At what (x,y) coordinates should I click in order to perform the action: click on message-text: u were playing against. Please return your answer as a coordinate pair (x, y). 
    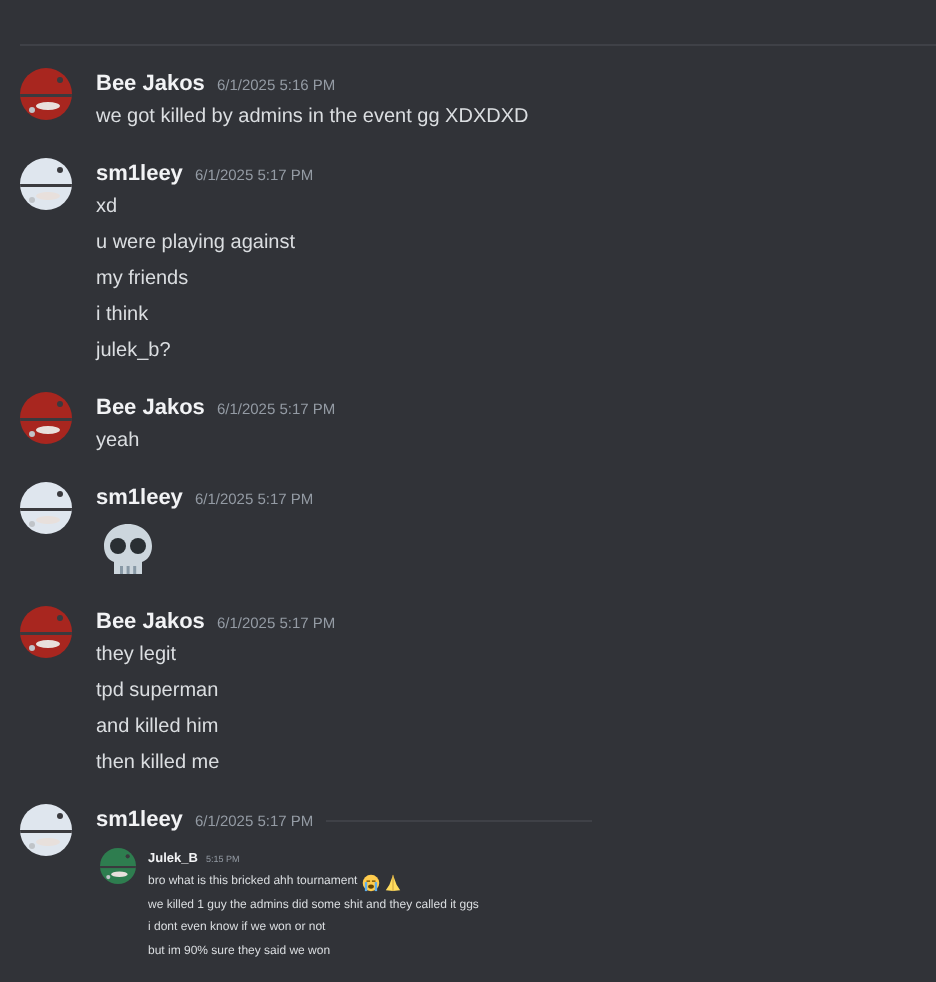
    Looking at the image, I should click on (197, 244).